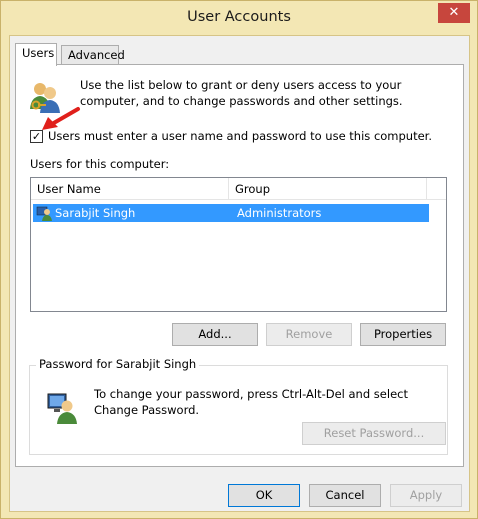  I want to click on title-bar: User Accounts ✕, so click(239, 18).